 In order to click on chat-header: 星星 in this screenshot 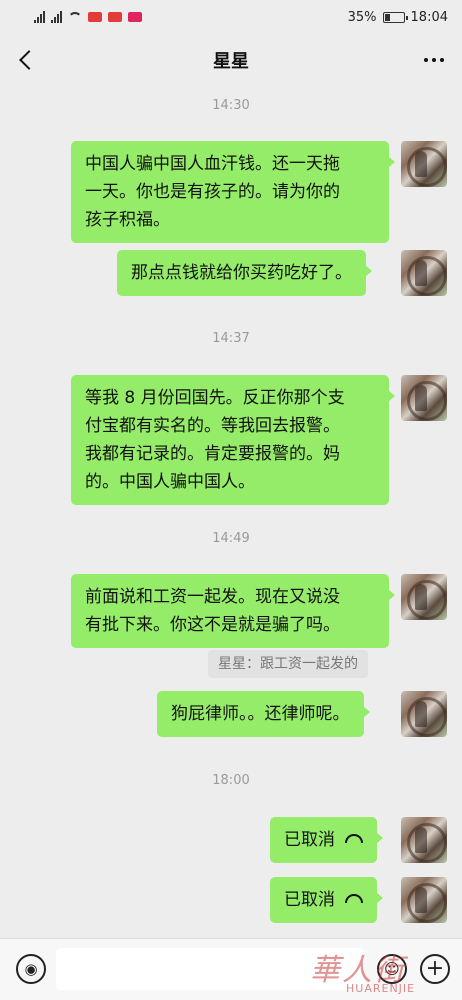, I will do `click(231, 60)`.